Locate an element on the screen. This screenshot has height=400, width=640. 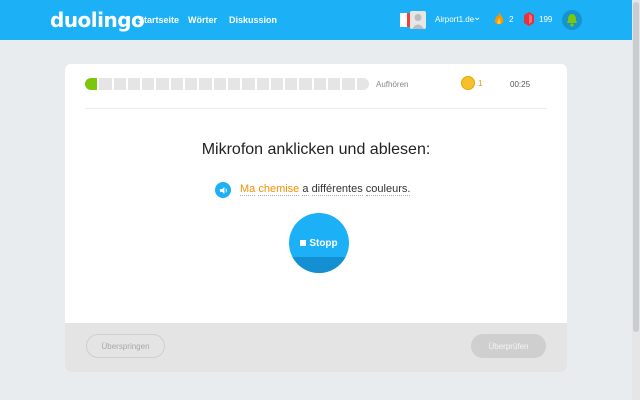
skip-button: Überspringen is located at coordinates (125, 346).